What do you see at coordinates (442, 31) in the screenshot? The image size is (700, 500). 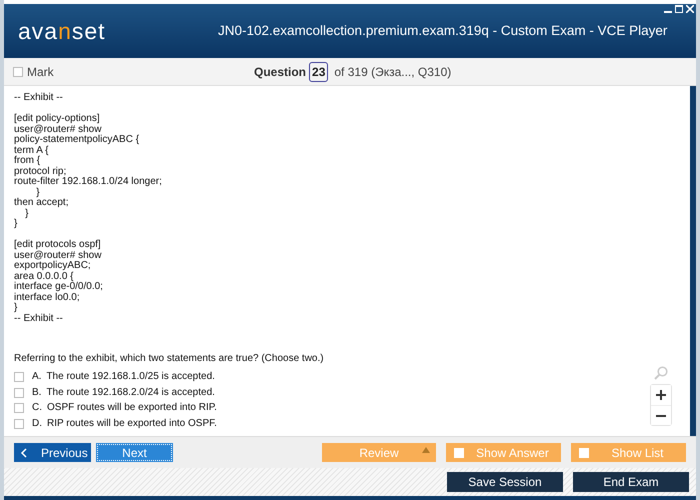 I see `window-title: JN0-102.examcollection.premium.exam.319q - Custom Exam - VCE Player` at bounding box center [442, 31].